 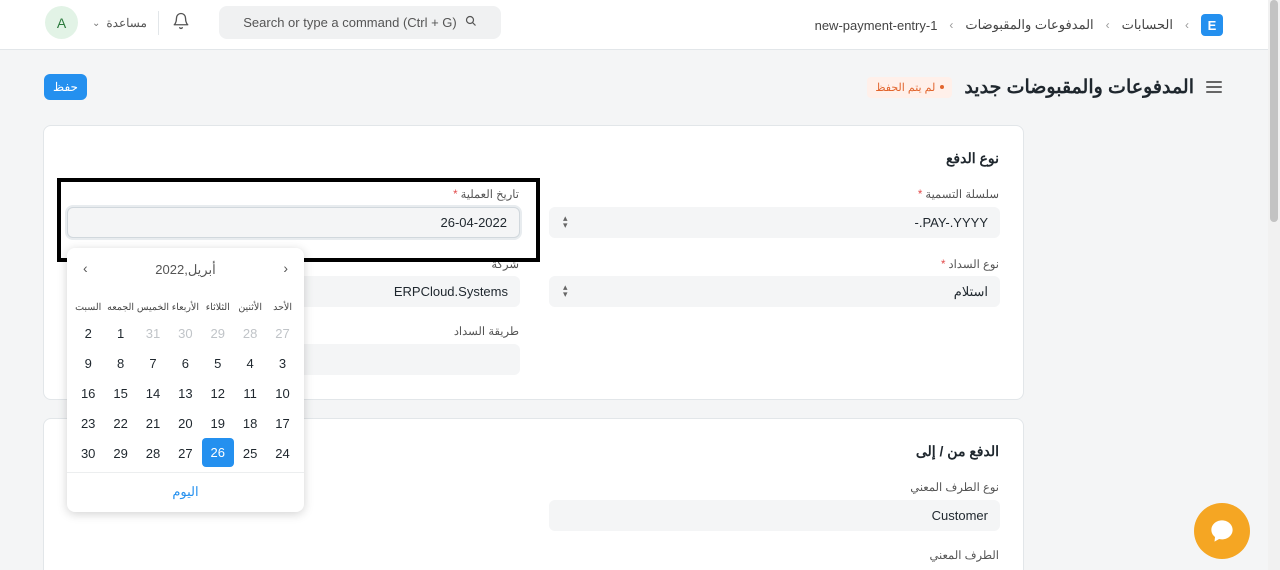 What do you see at coordinates (218, 393) in the screenshot?
I see `calendar-day: 12` at bounding box center [218, 393].